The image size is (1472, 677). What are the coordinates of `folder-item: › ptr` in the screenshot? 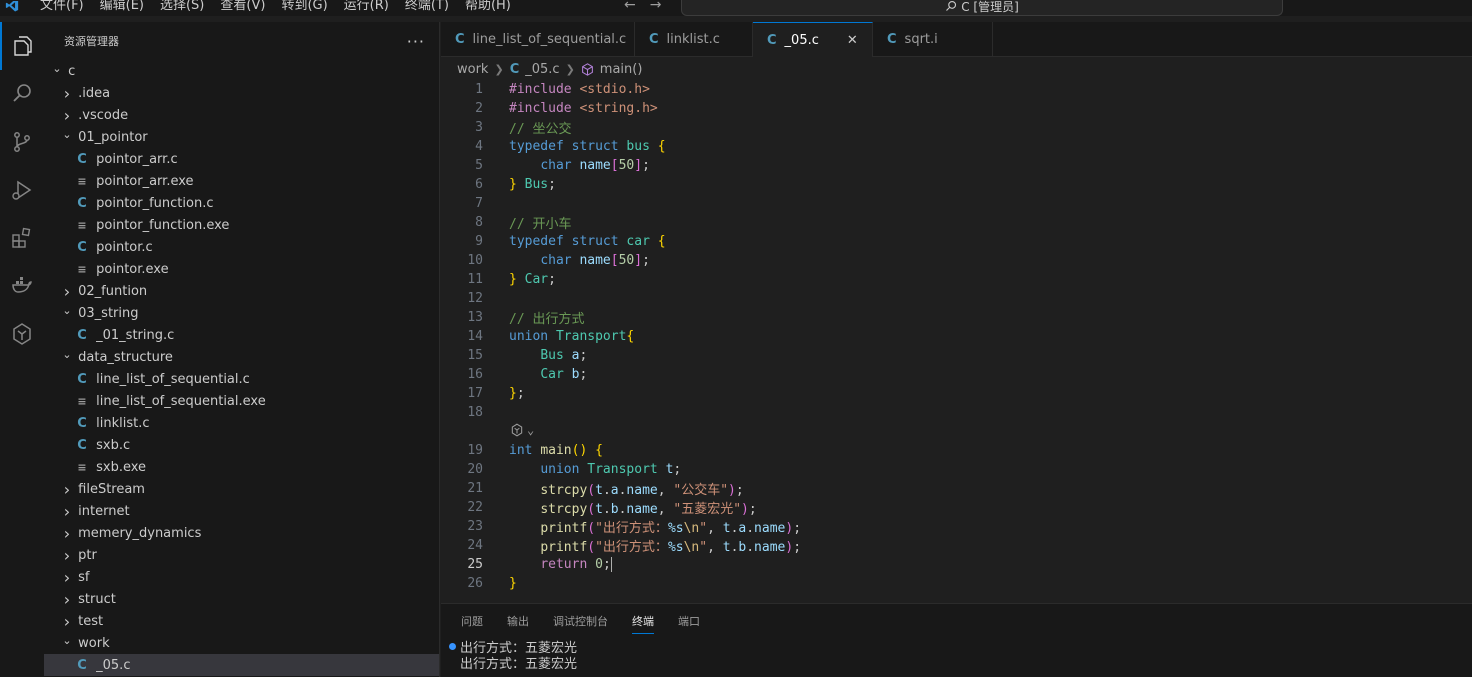 It's located at (241, 555).